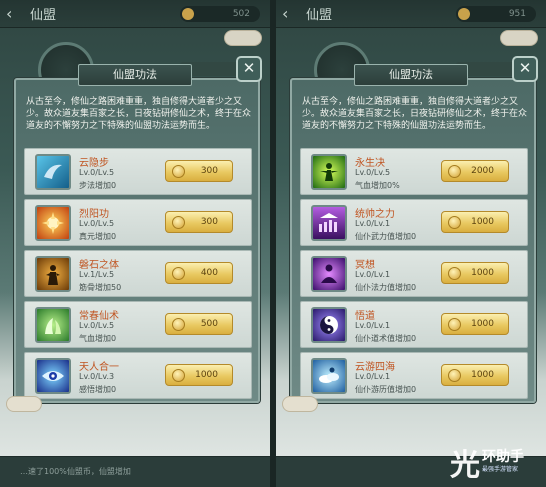 Image resolution: width=546 pixels, height=487 pixels. I want to click on skill-row: 悟道 Lv.0/Lv.1 仙仆道术值增加0 1000, so click(414, 324).